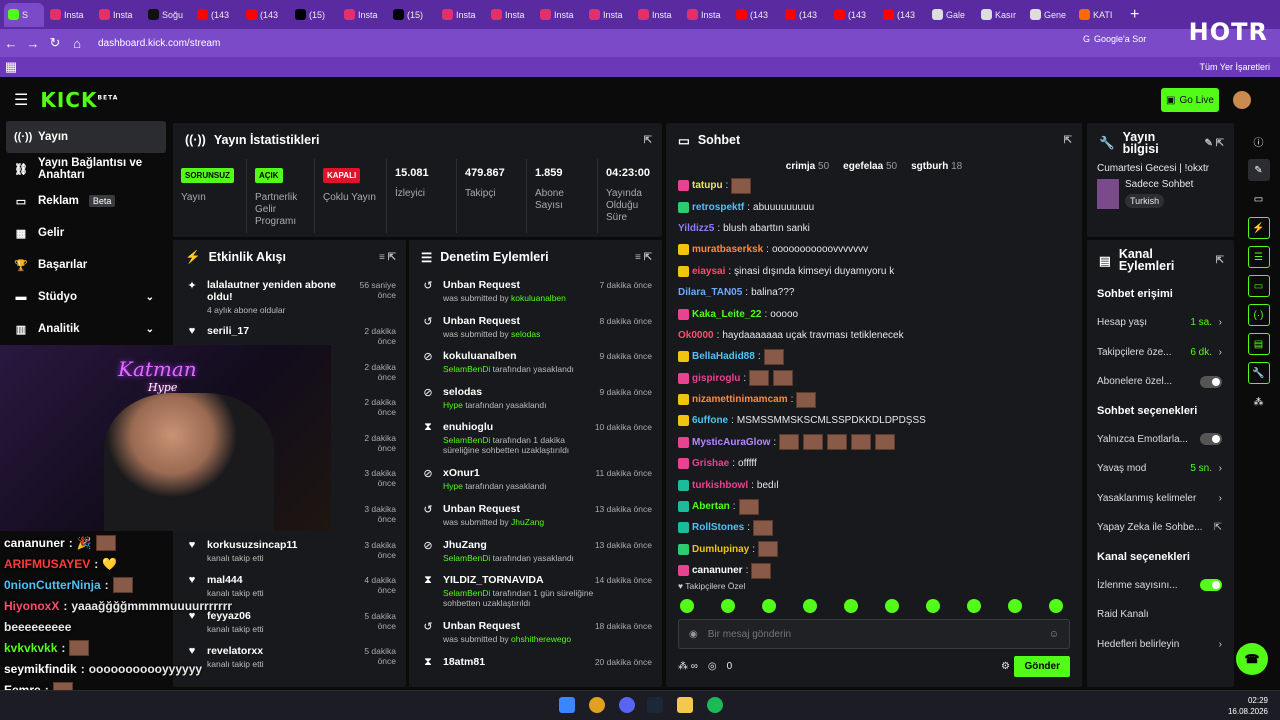 The image size is (1280, 720). What do you see at coordinates (710, 292) in the screenshot?
I see `chat-username: Dilara_TAN05` at bounding box center [710, 292].